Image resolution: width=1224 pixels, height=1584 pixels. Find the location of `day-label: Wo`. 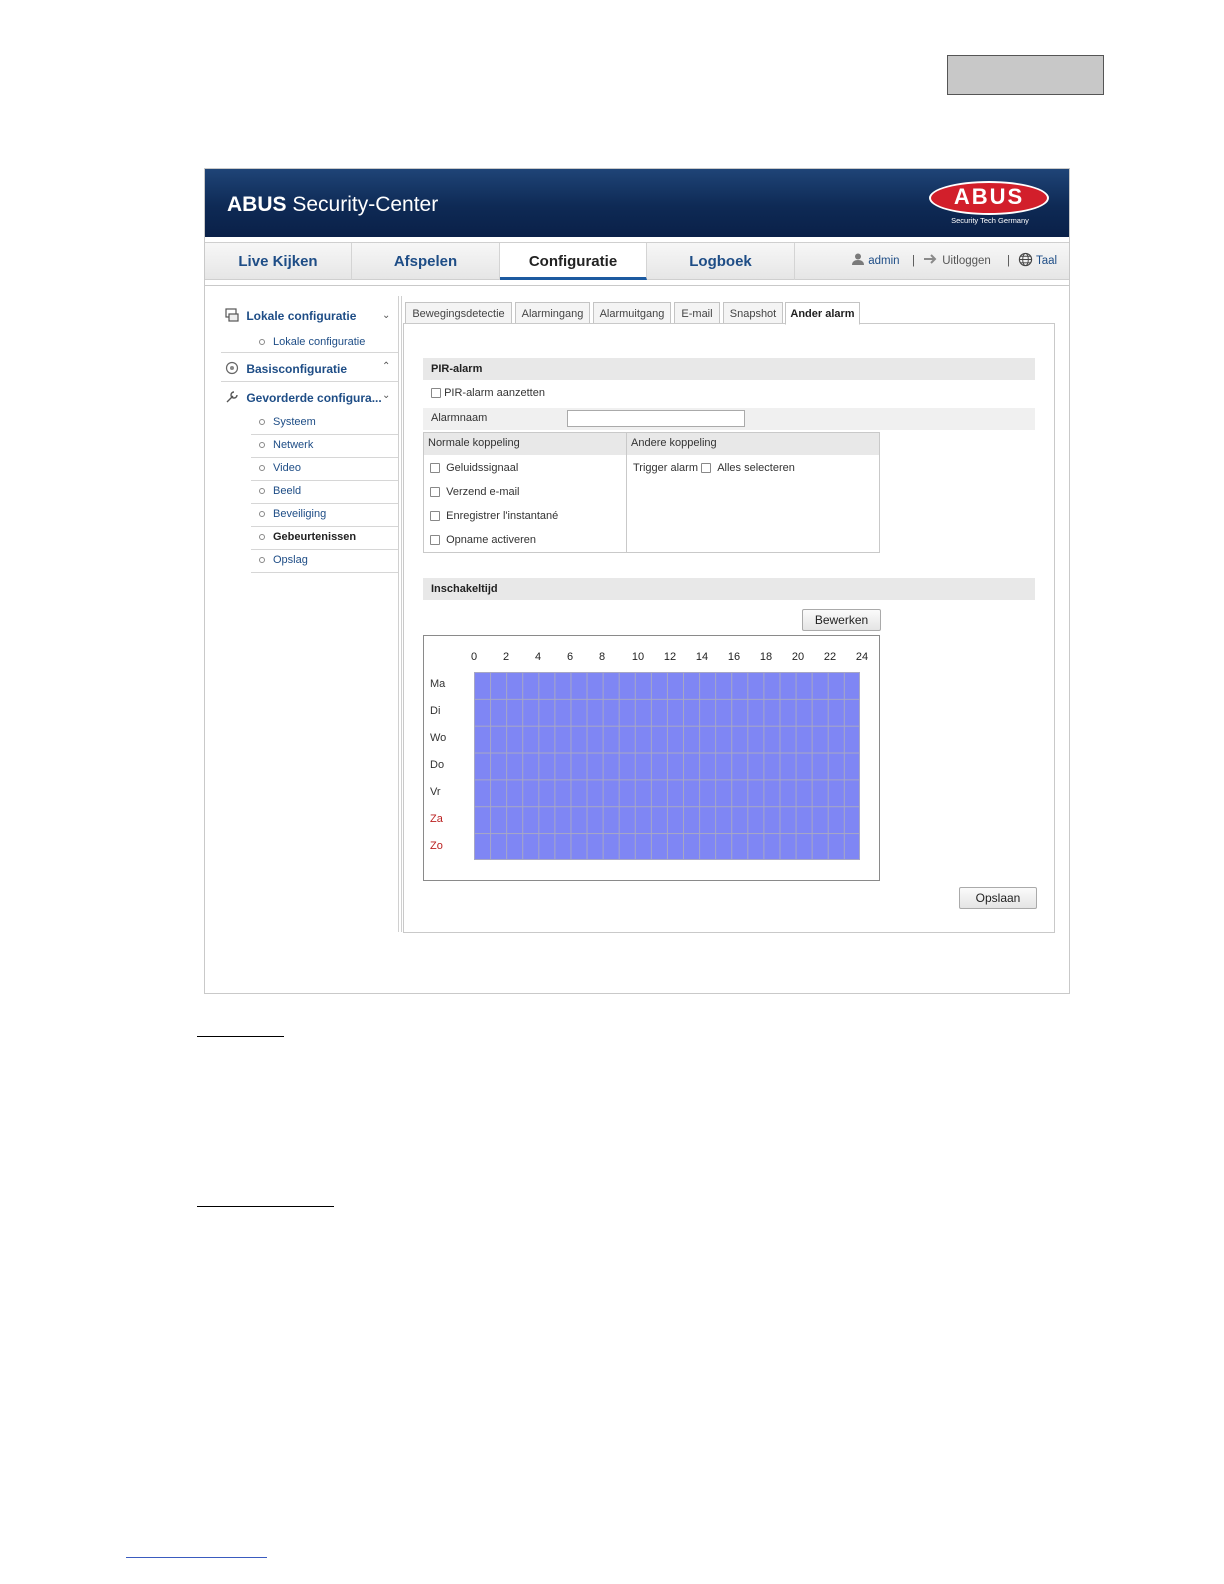

day-label: Wo is located at coordinates (438, 738).